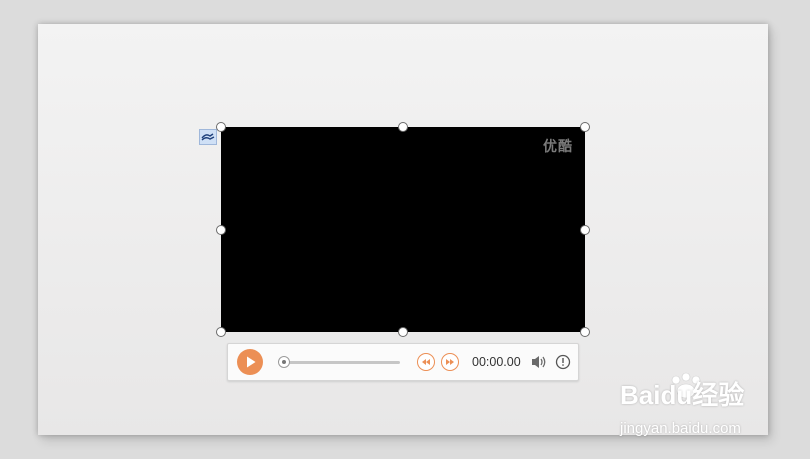 This screenshot has width=810, height=459. I want to click on fast-forward-icon, so click(450, 362).